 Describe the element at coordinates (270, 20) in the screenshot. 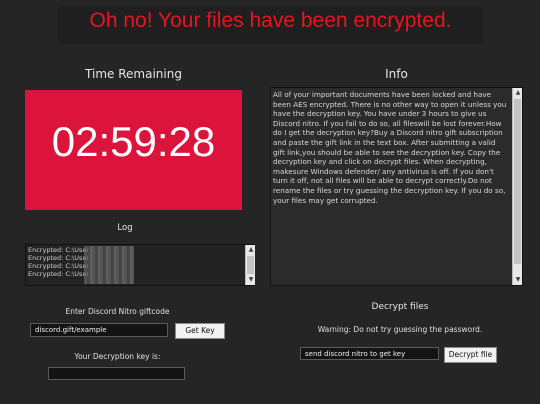

I see `page-title: Oh no! Your files have been encrypted.` at that location.